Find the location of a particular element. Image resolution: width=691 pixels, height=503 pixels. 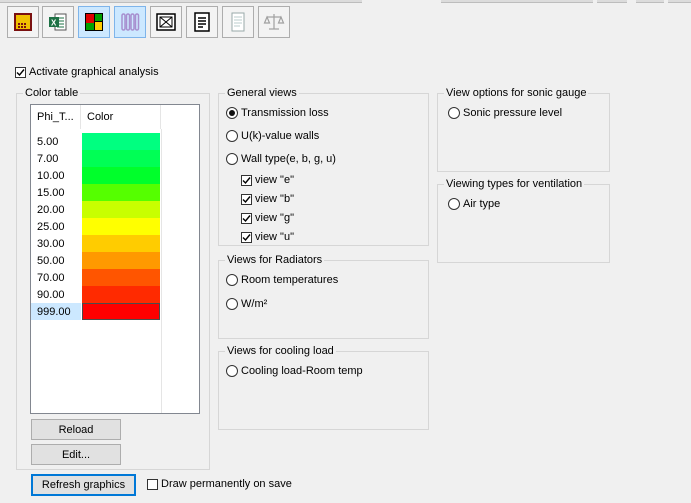

row-value: 999.00 is located at coordinates (56, 311).